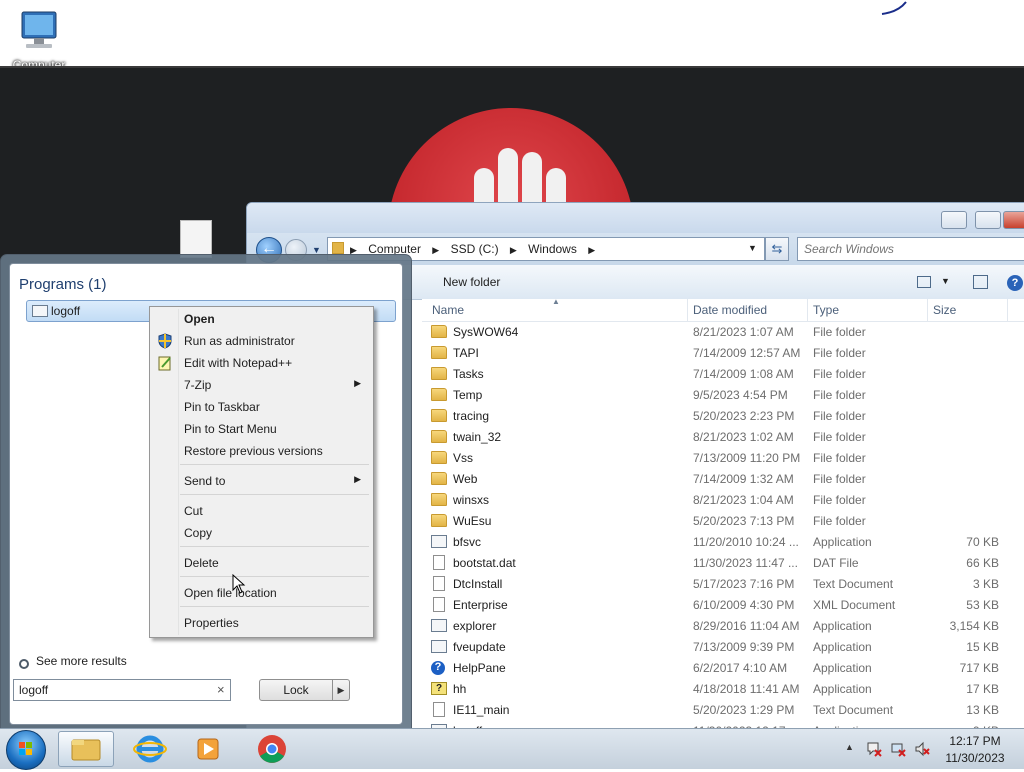 The width and height of the screenshot is (1024, 772). Describe the element at coordinates (439, 541) in the screenshot. I see `application-icon` at that location.